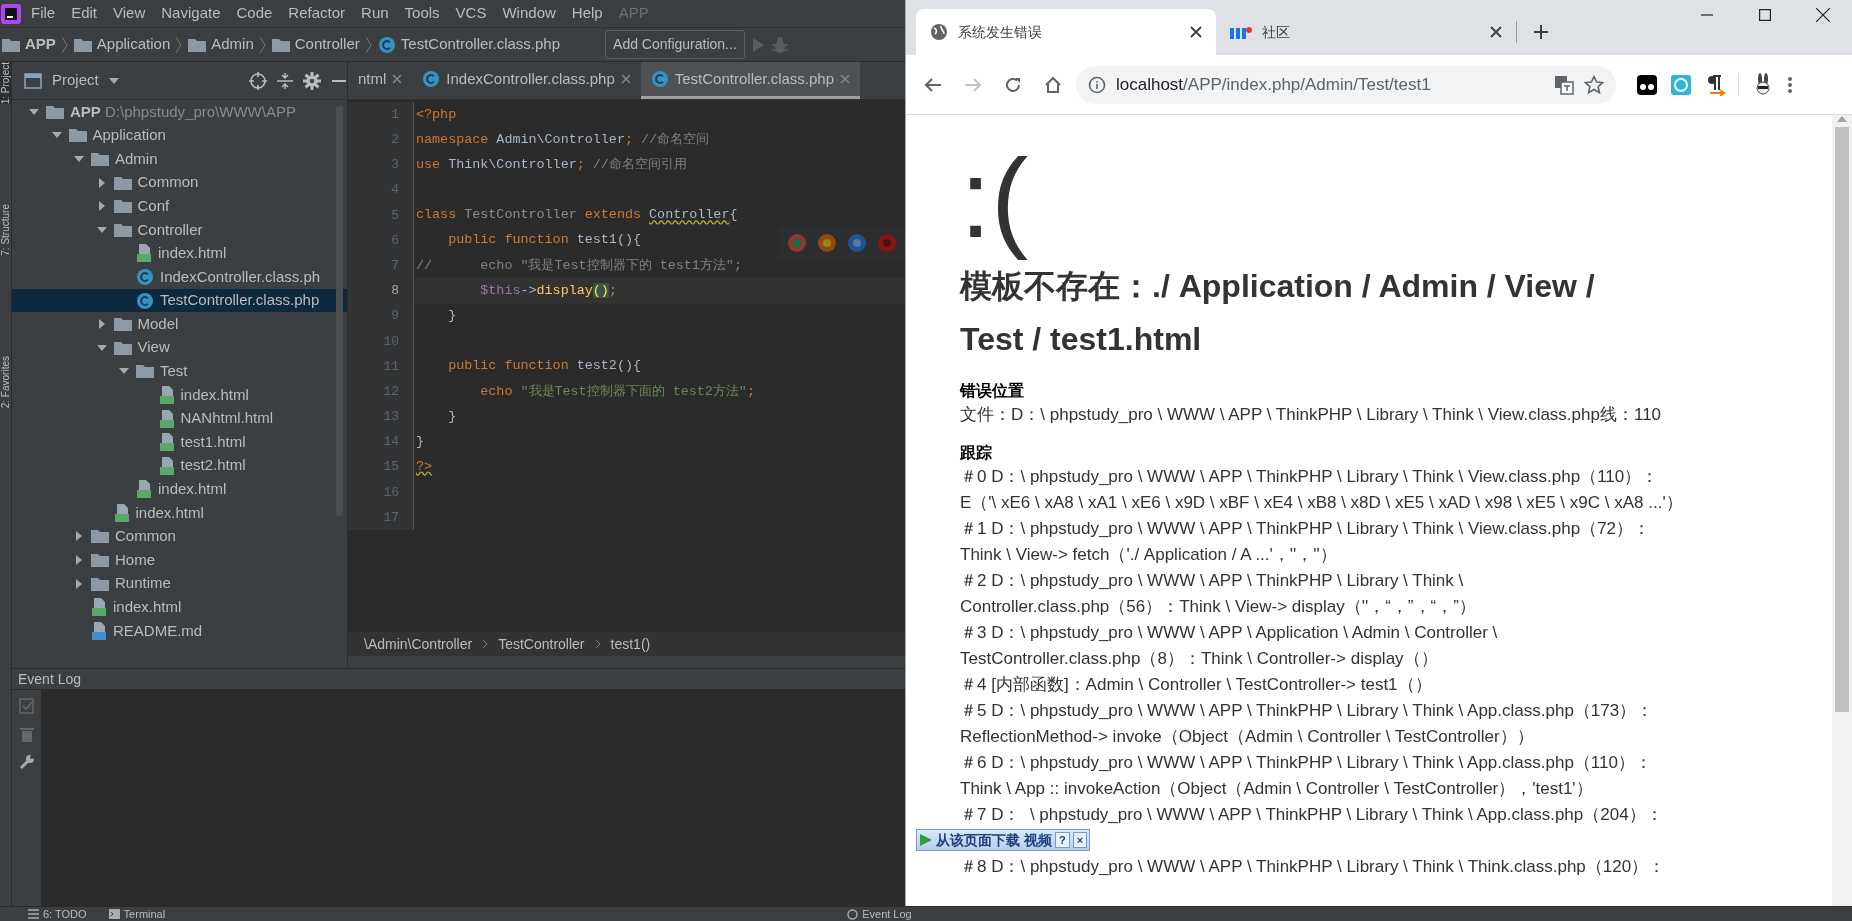  Describe the element at coordinates (933, 84) in the screenshot. I see `back-arrow-icon` at that location.